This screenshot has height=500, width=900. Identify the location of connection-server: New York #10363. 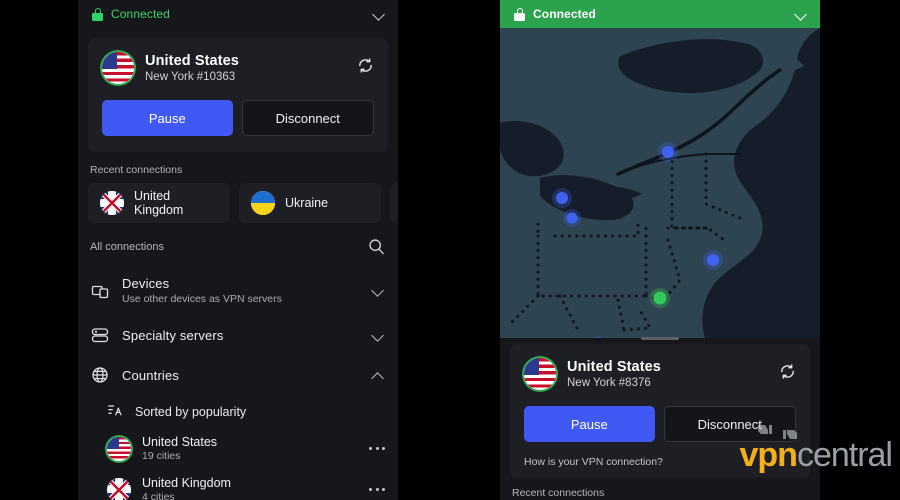
(190, 77).